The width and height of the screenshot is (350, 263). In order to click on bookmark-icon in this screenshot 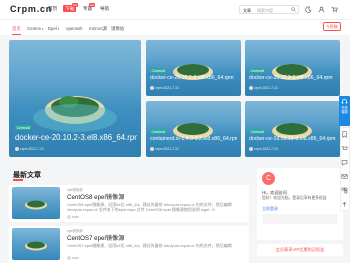, I will do `click(344, 134)`.